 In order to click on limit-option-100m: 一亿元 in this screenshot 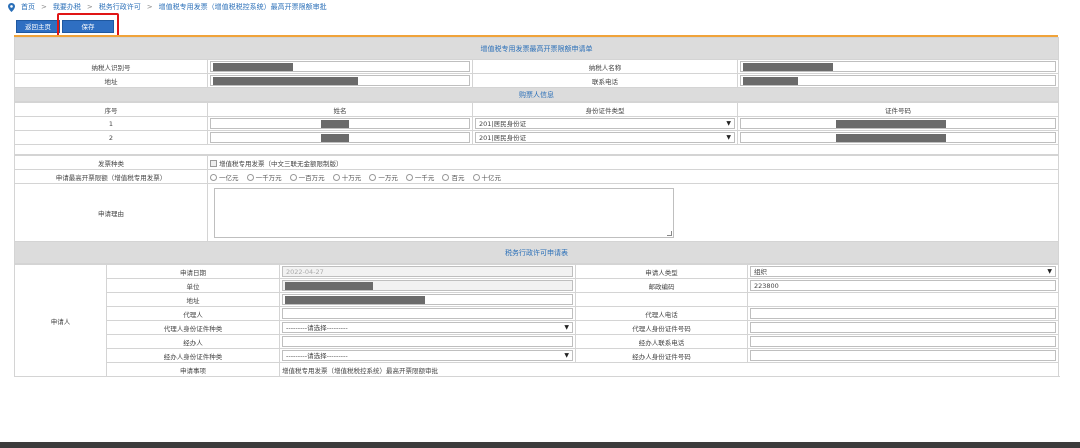, I will do `click(224, 177)`.